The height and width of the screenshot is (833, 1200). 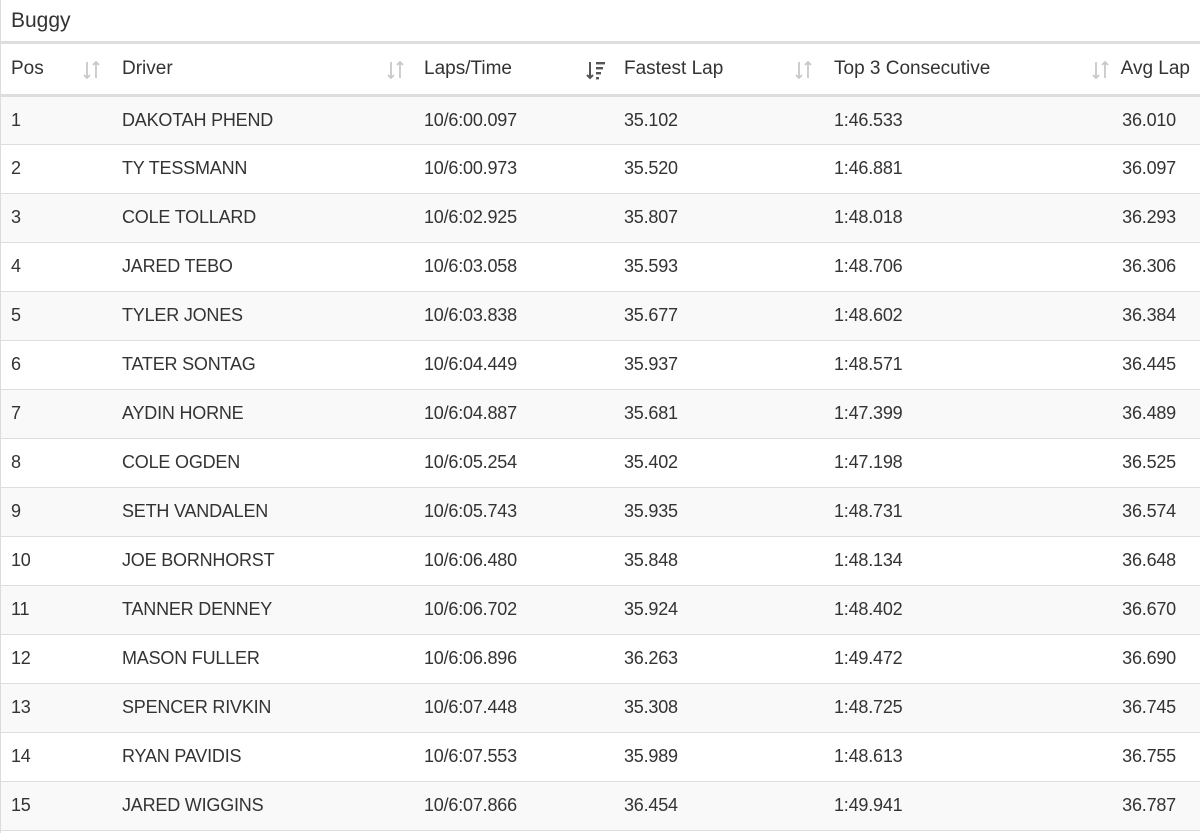 What do you see at coordinates (720, 463) in the screenshot?
I see `cell-fastest-lap: 35.402` at bounding box center [720, 463].